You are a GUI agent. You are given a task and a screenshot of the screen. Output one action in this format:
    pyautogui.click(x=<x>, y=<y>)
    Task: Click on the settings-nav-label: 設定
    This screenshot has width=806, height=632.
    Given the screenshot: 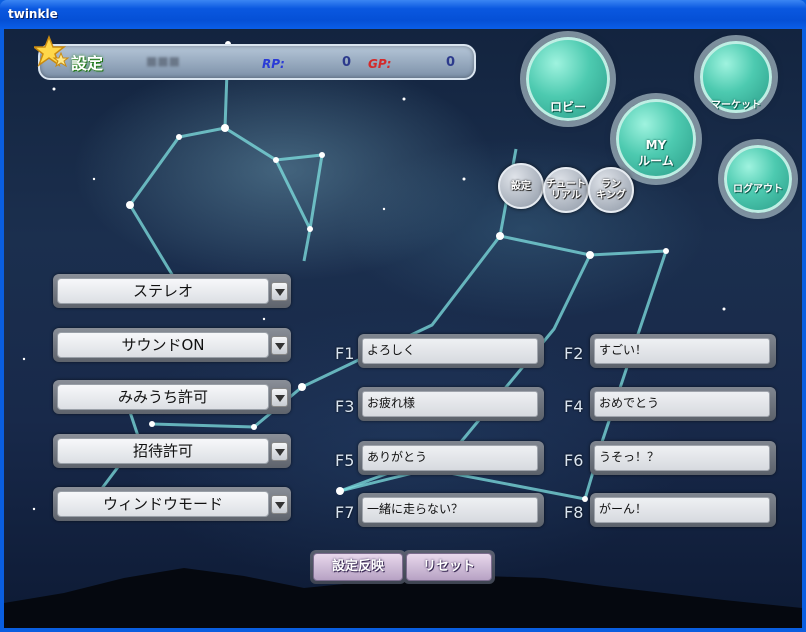 What is the action you would take?
    pyautogui.click(x=521, y=186)
    